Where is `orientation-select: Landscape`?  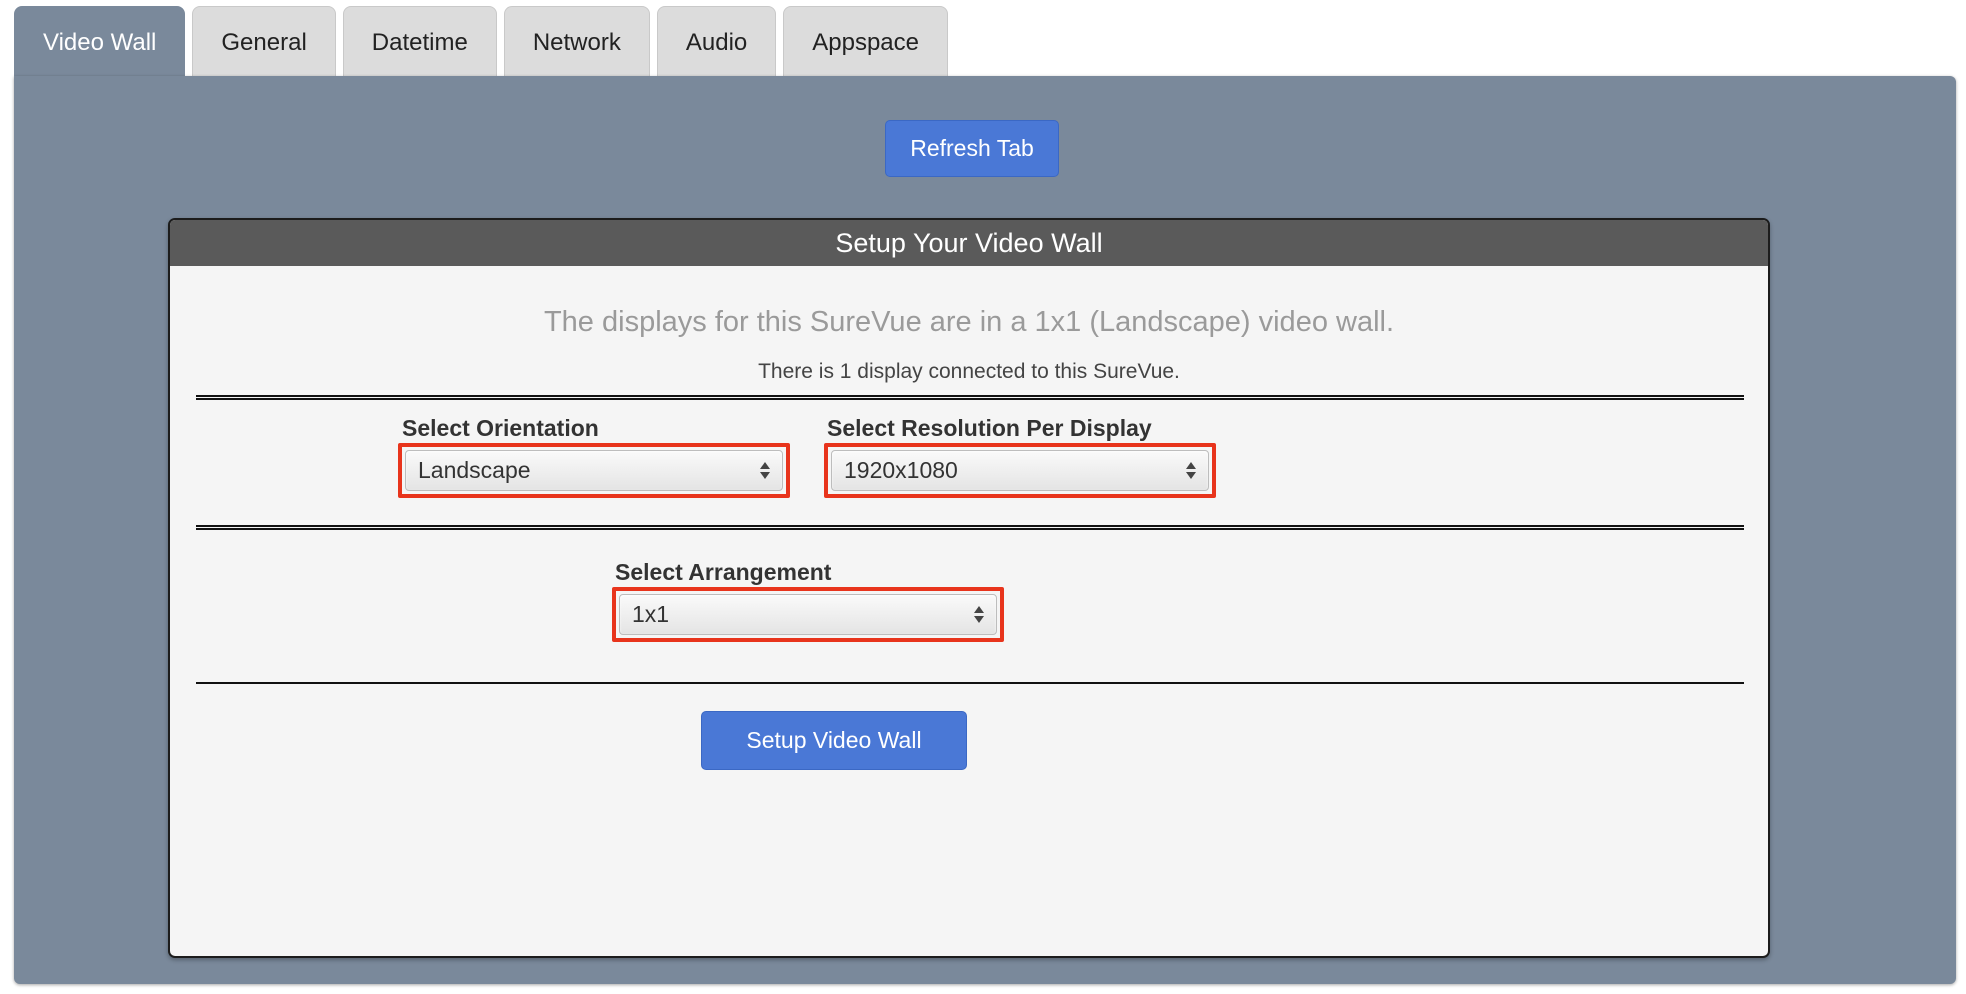 orientation-select: Landscape is located at coordinates (594, 470).